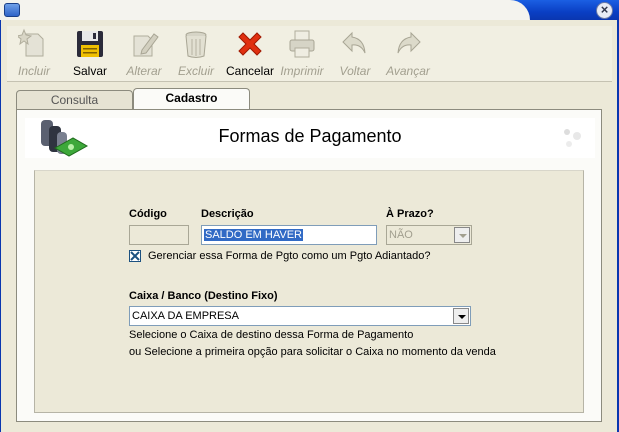 The height and width of the screenshot is (432, 619). I want to click on incluir-label: Incluir, so click(33, 71).